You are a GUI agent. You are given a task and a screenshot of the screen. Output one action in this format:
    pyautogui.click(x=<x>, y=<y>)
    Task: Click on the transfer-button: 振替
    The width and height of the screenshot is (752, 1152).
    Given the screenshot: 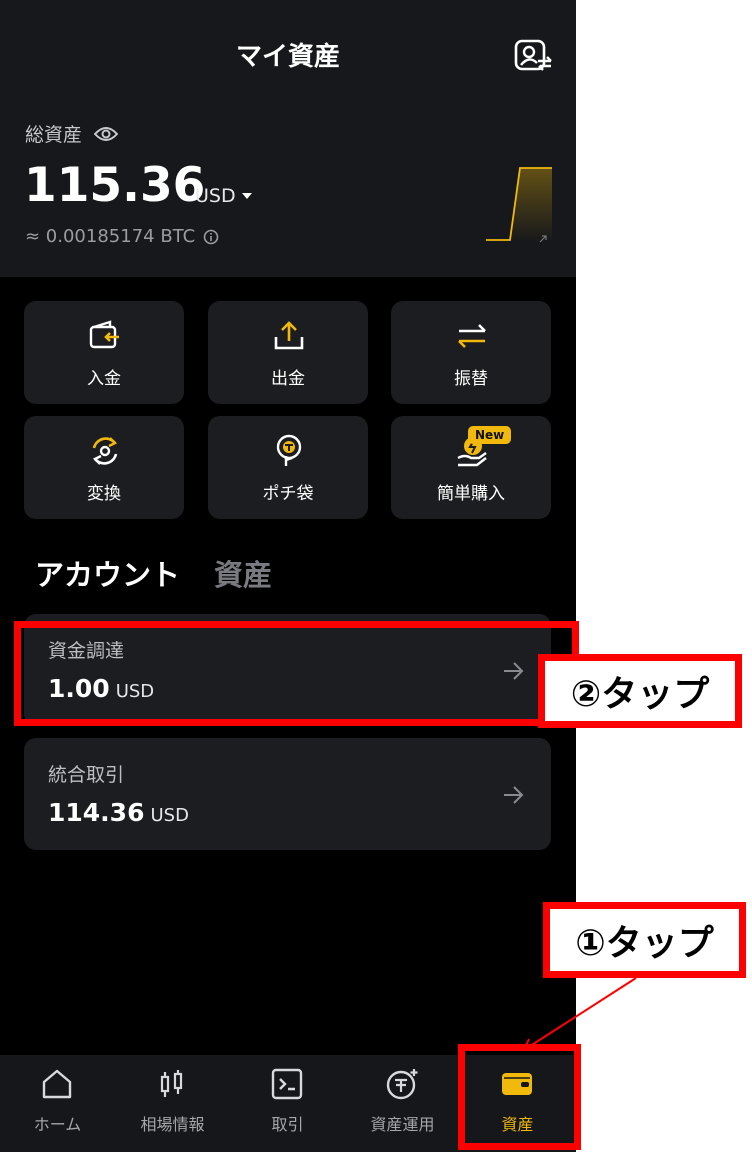 What is the action you would take?
    pyautogui.click(x=471, y=352)
    